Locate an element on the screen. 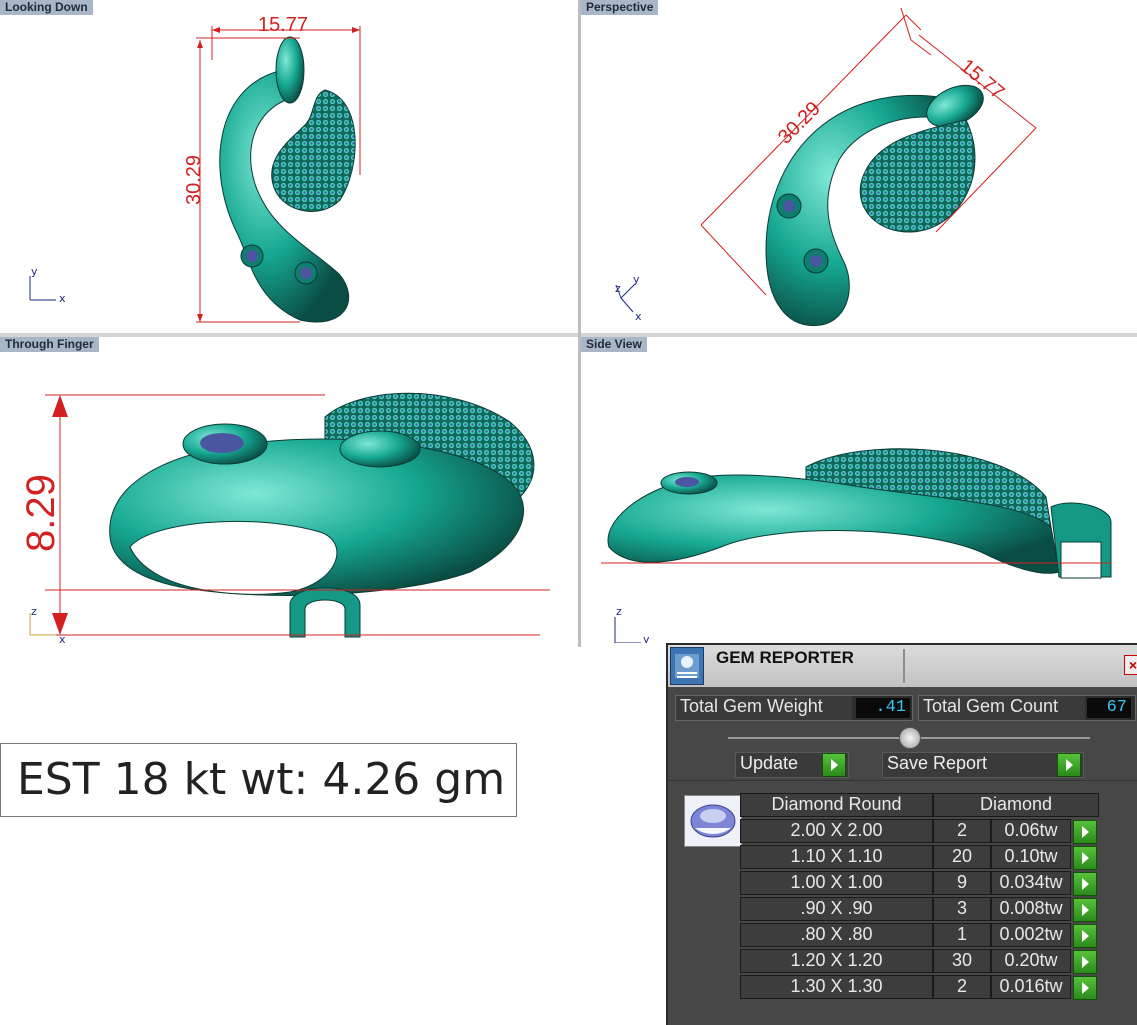 The width and height of the screenshot is (1137, 1025). total-gem-count-label: Total Gem Count is located at coordinates (1002, 708).